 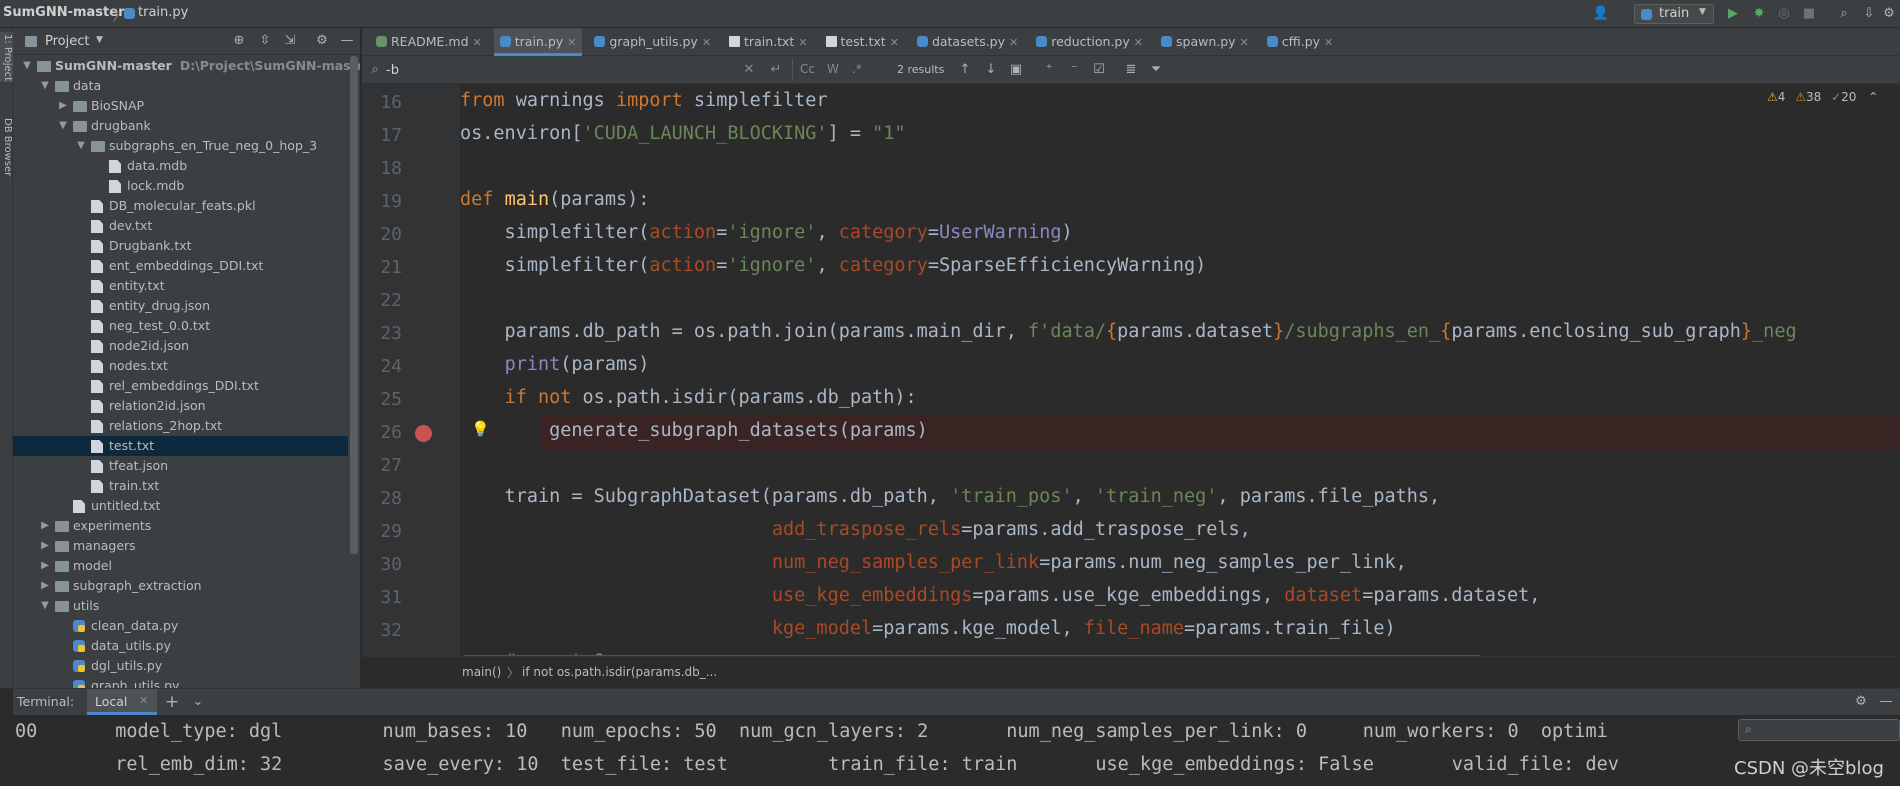 What do you see at coordinates (180, 426) in the screenshot?
I see `tree-item: relations_2hop.txt` at bounding box center [180, 426].